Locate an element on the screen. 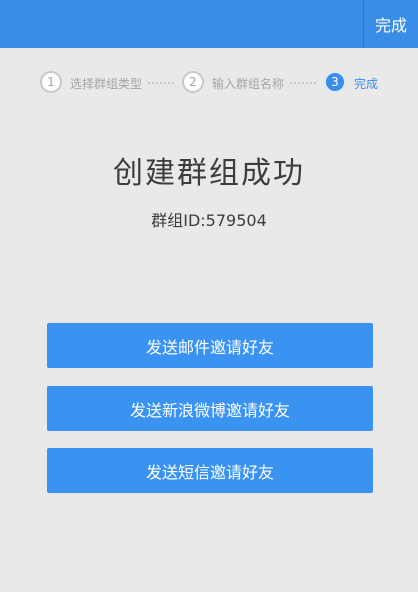 This screenshot has height=592, width=418. page-title: 创建群组成功 is located at coordinates (209, 173).